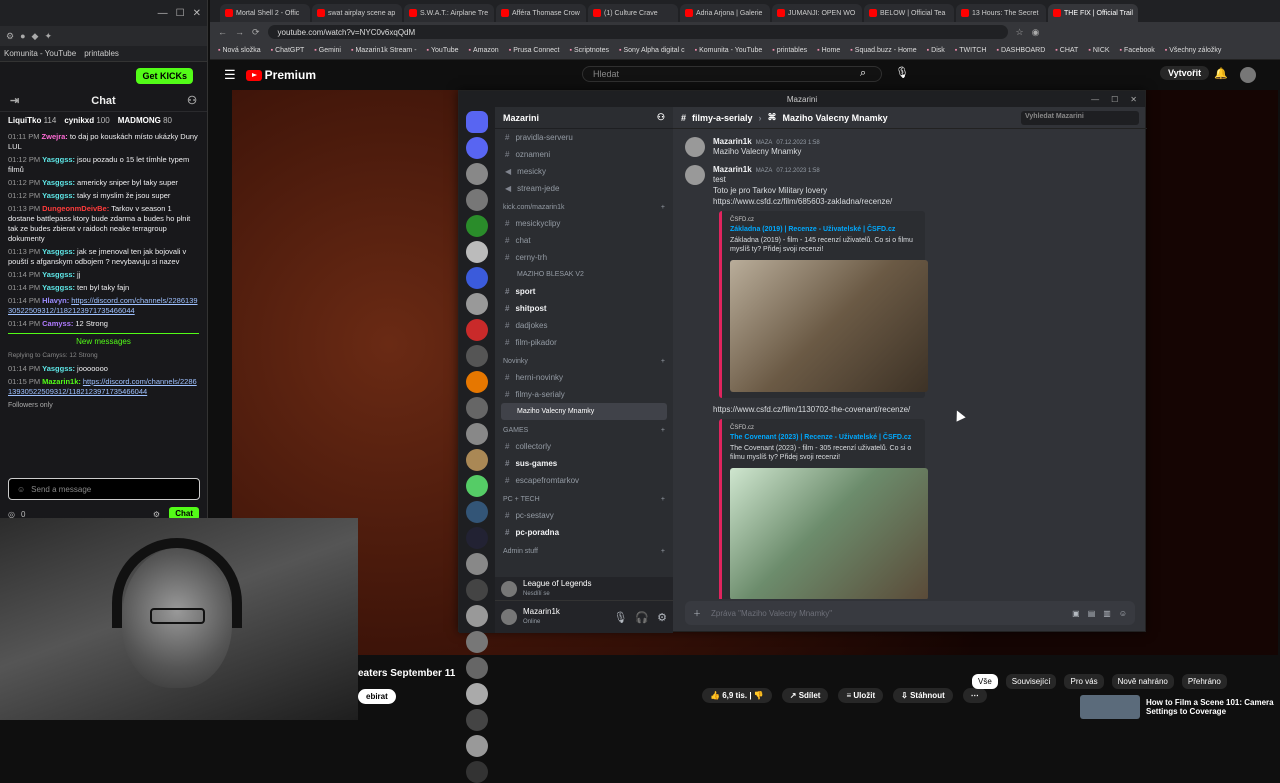  What do you see at coordinates (534, 50) in the screenshot?
I see `bookmark-item: Prusa Connect` at bounding box center [534, 50].